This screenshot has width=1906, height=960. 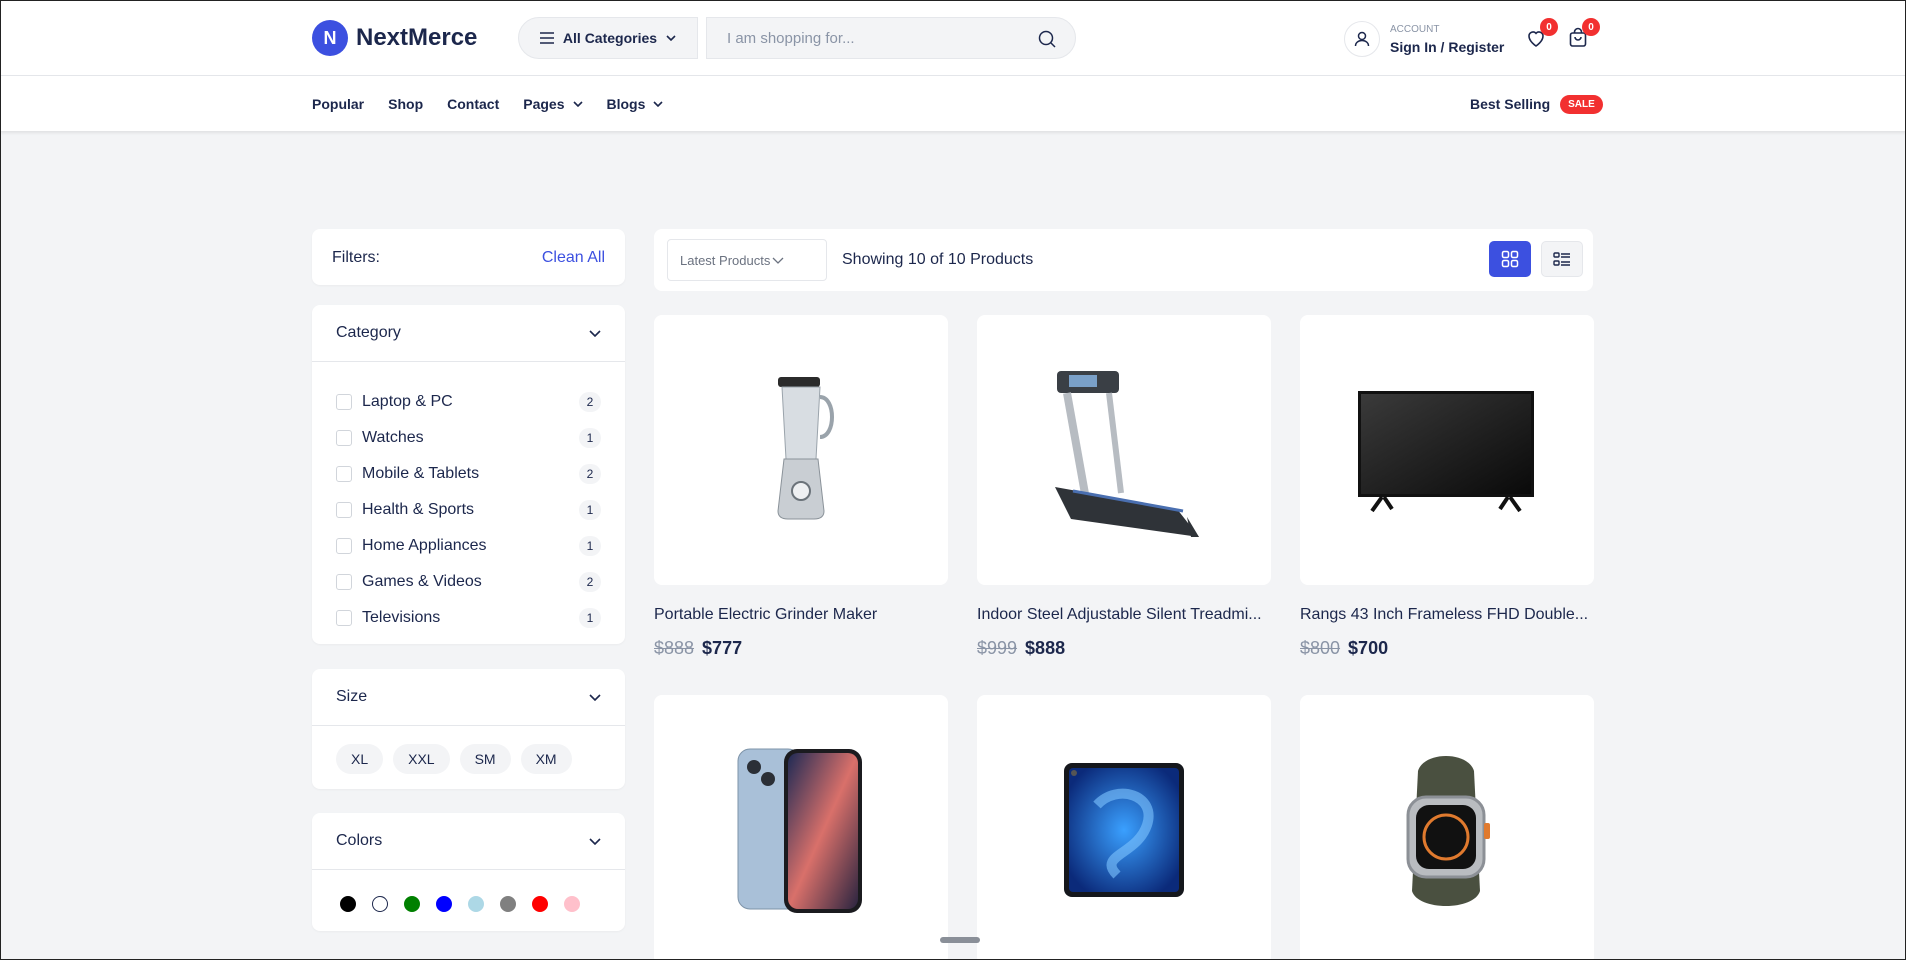 What do you see at coordinates (468, 510) in the screenshot?
I see `category-item: Health & Sports 1` at bounding box center [468, 510].